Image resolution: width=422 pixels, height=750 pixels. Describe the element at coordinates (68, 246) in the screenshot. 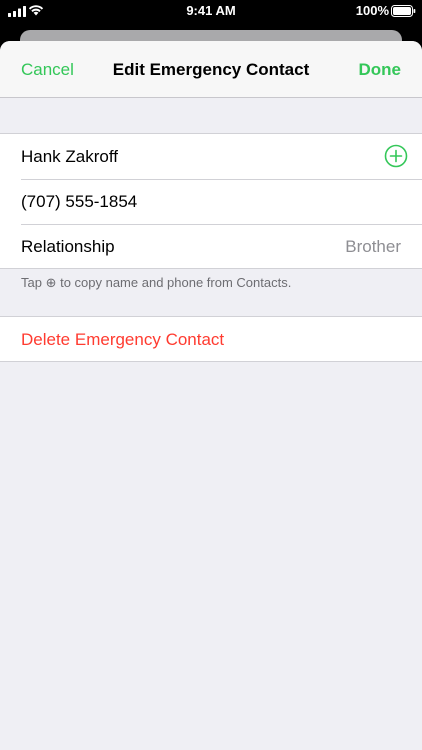

I see `relationship-label: Relationship` at that location.